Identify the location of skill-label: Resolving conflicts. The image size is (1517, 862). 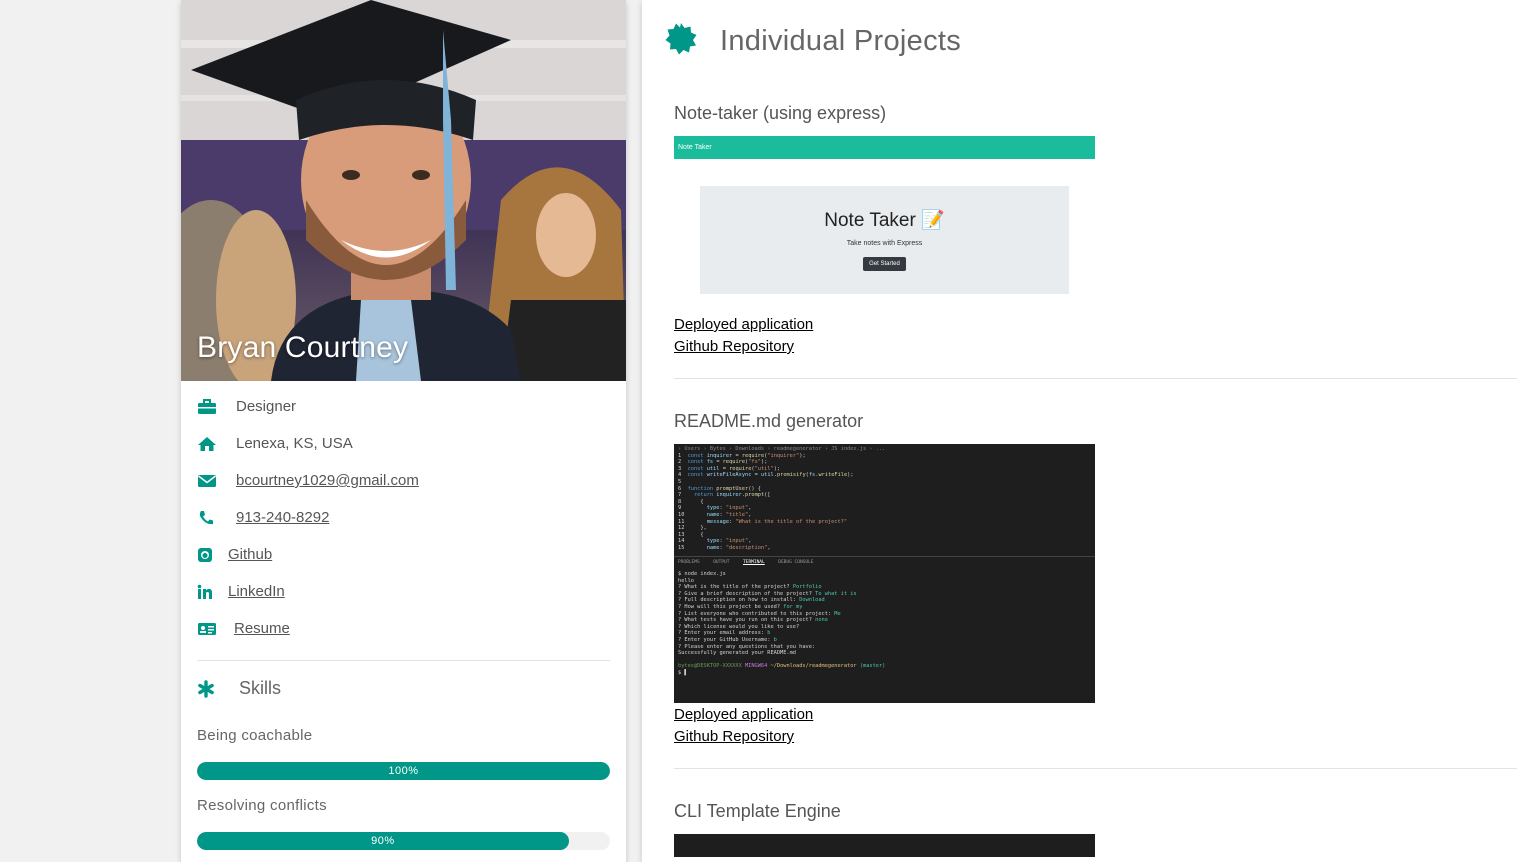
(262, 805).